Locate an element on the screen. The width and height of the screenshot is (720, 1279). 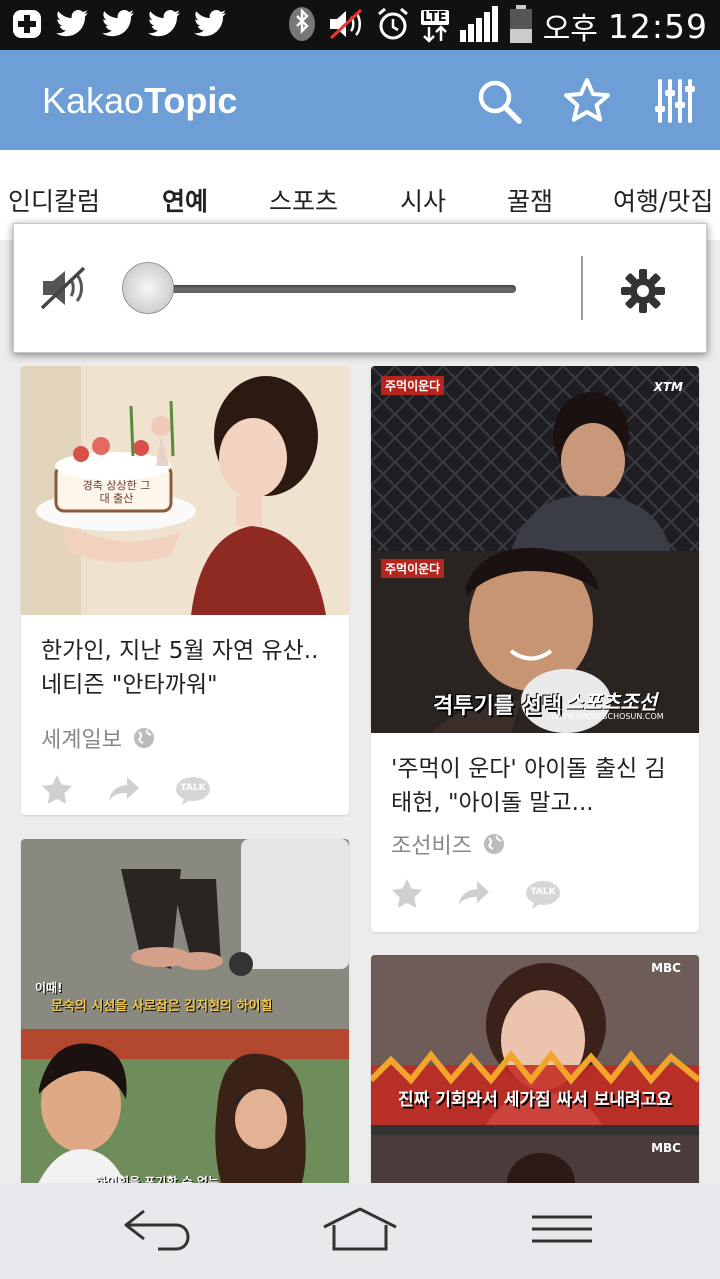
news-card: MBC 진짜 기회와서 세가짐 싸서 보내려고요 MBC is located at coordinates (535, 1069).